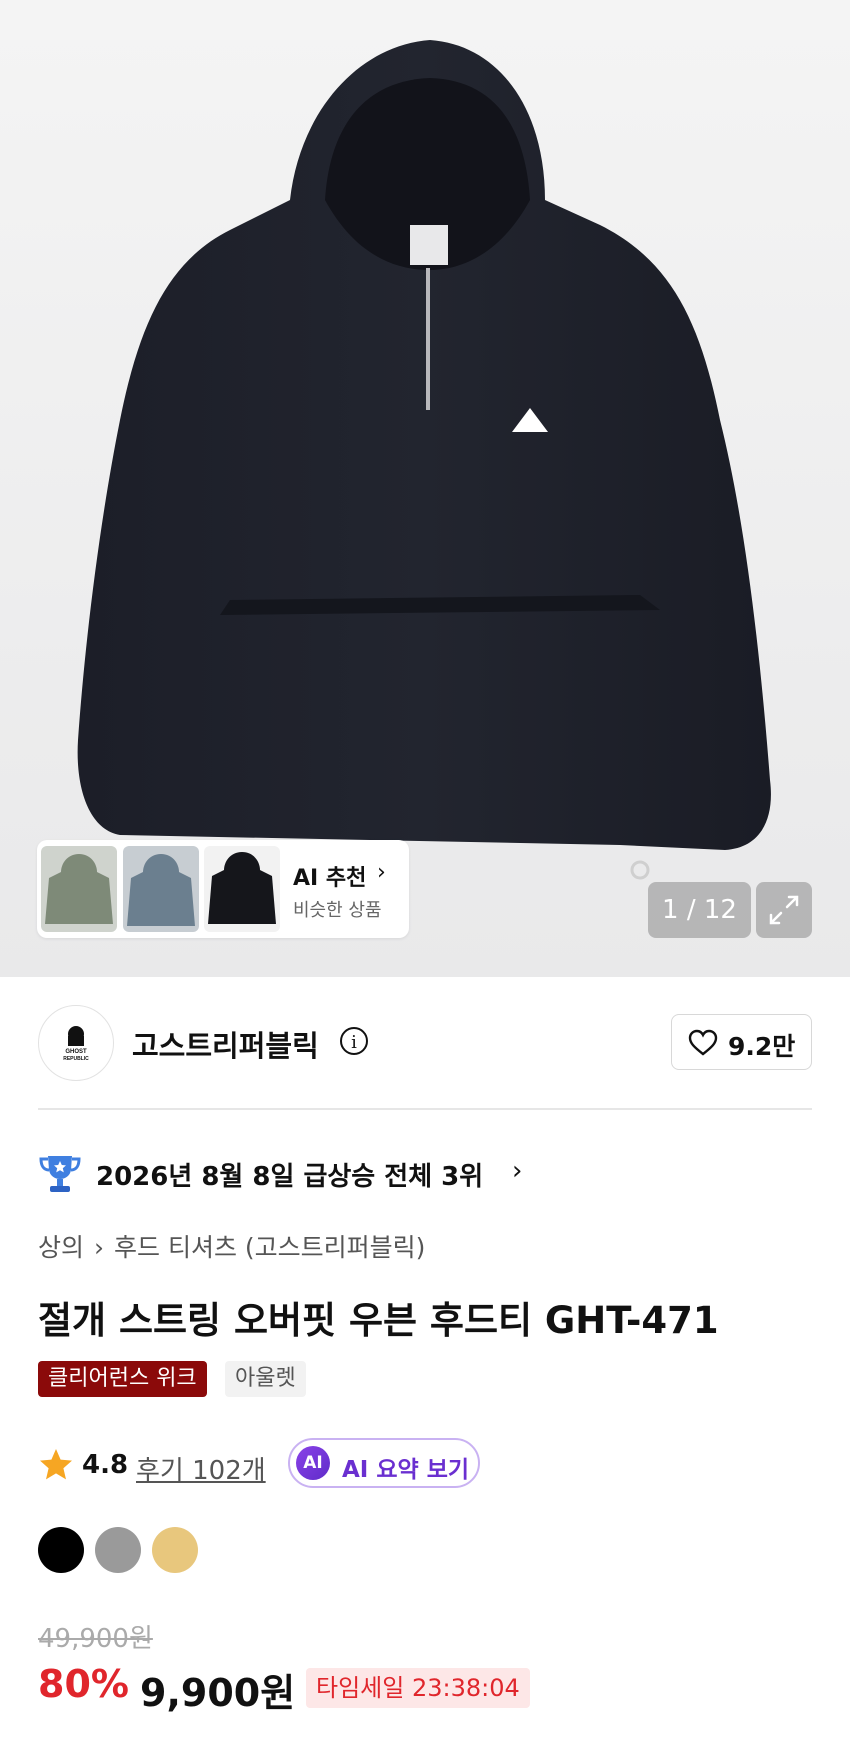 The height and width of the screenshot is (1745, 850). I want to click on rating-score: 4.8, so click(105, 1465).